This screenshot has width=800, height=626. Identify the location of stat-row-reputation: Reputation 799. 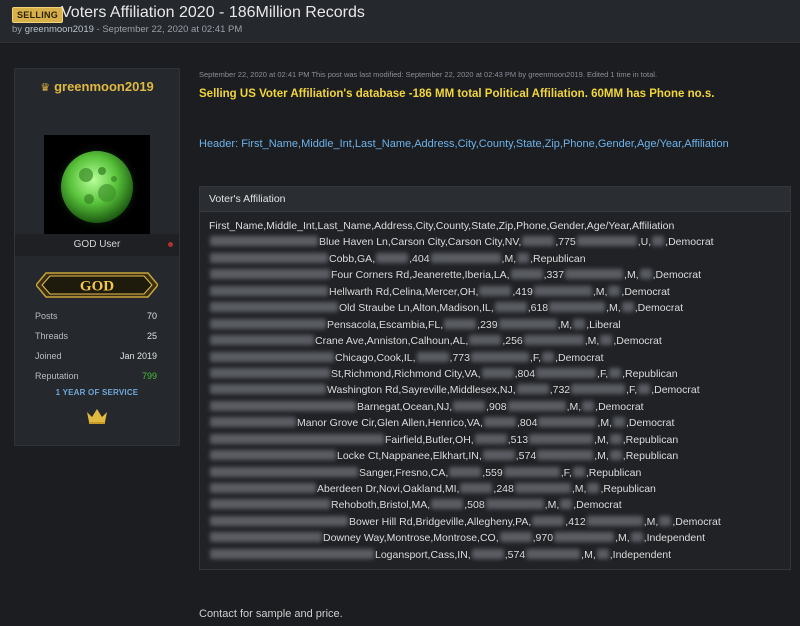
(96, 376).